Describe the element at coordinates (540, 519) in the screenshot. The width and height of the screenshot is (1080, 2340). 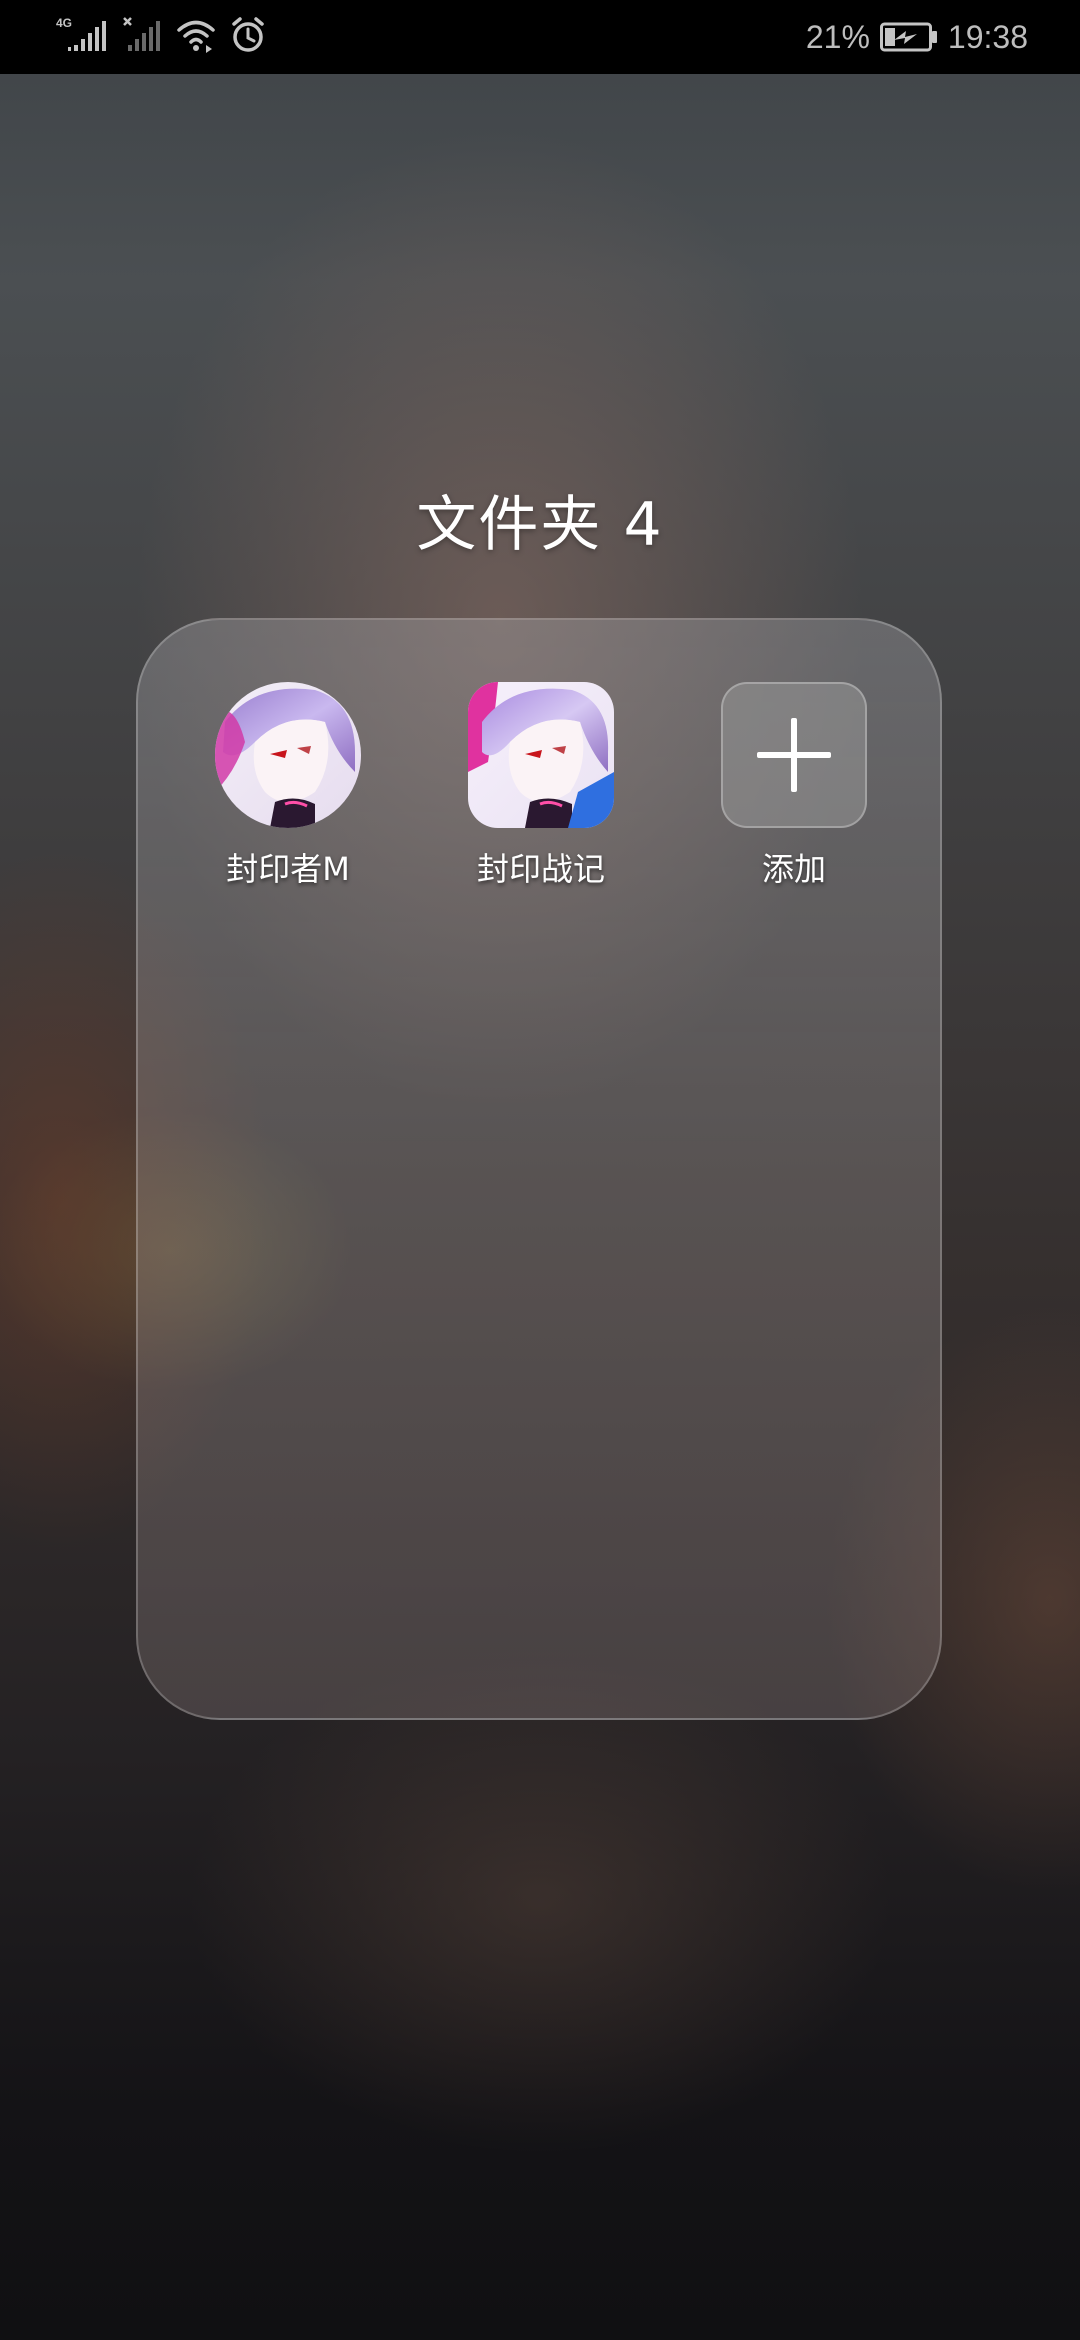
I see `folder-title: 文件夹 4` at that location.